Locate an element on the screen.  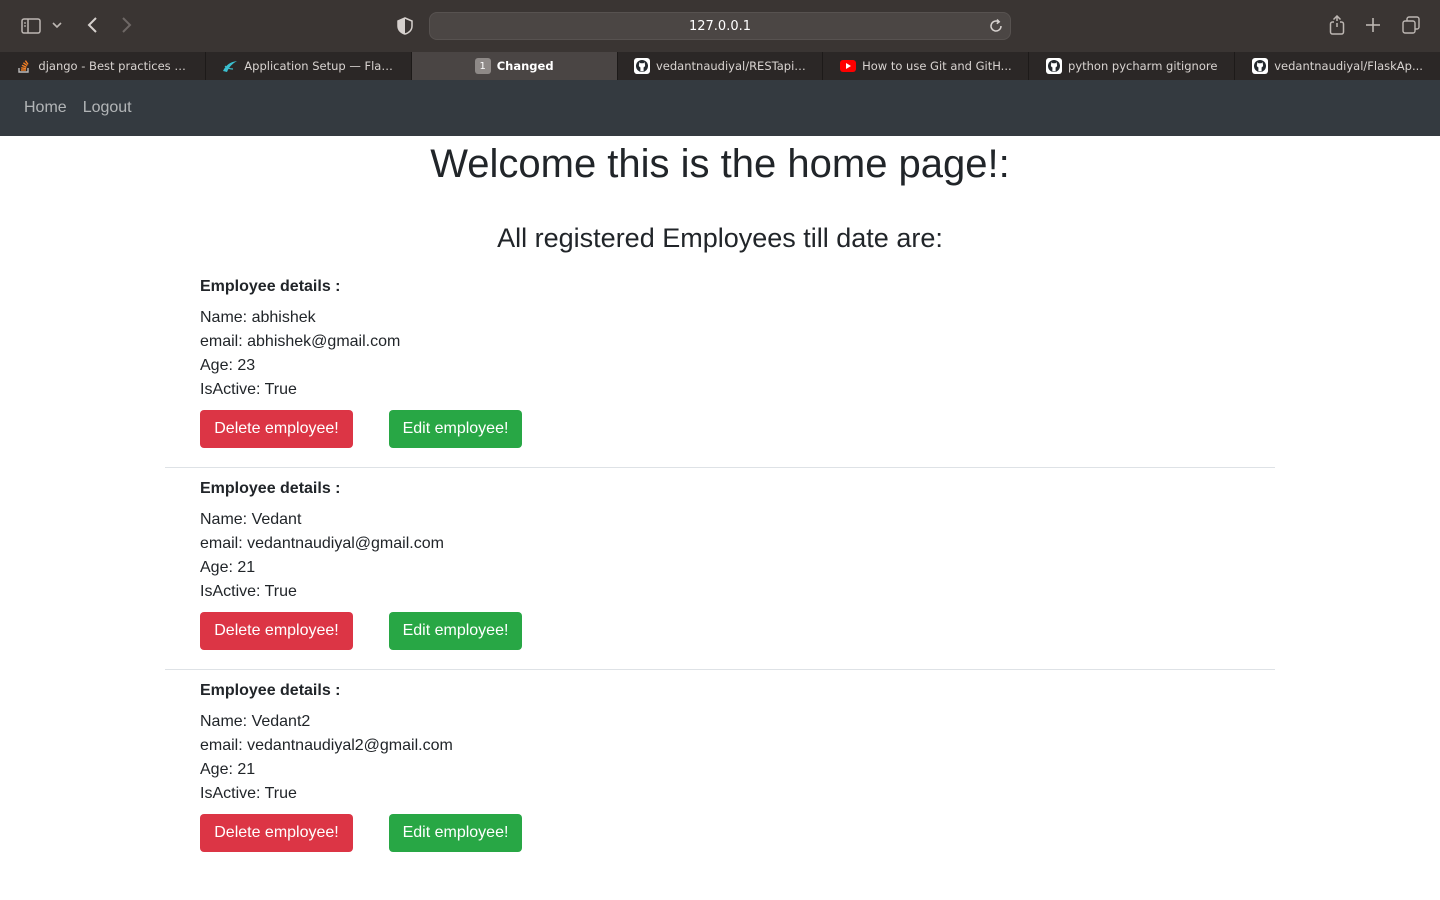
tab-count-badge: 1 is located at coordinates (482, 66).